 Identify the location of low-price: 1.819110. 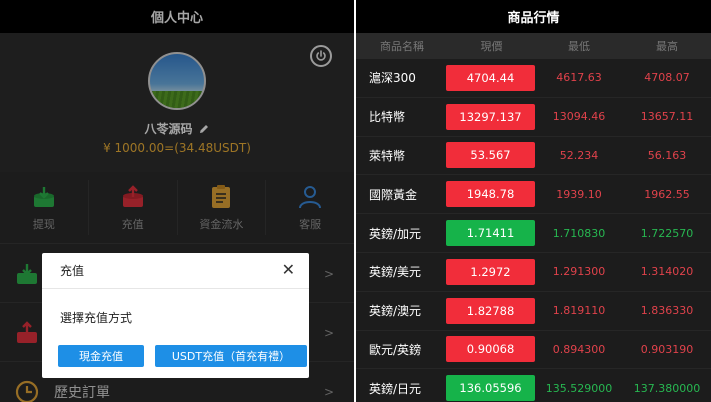
(579, 311).